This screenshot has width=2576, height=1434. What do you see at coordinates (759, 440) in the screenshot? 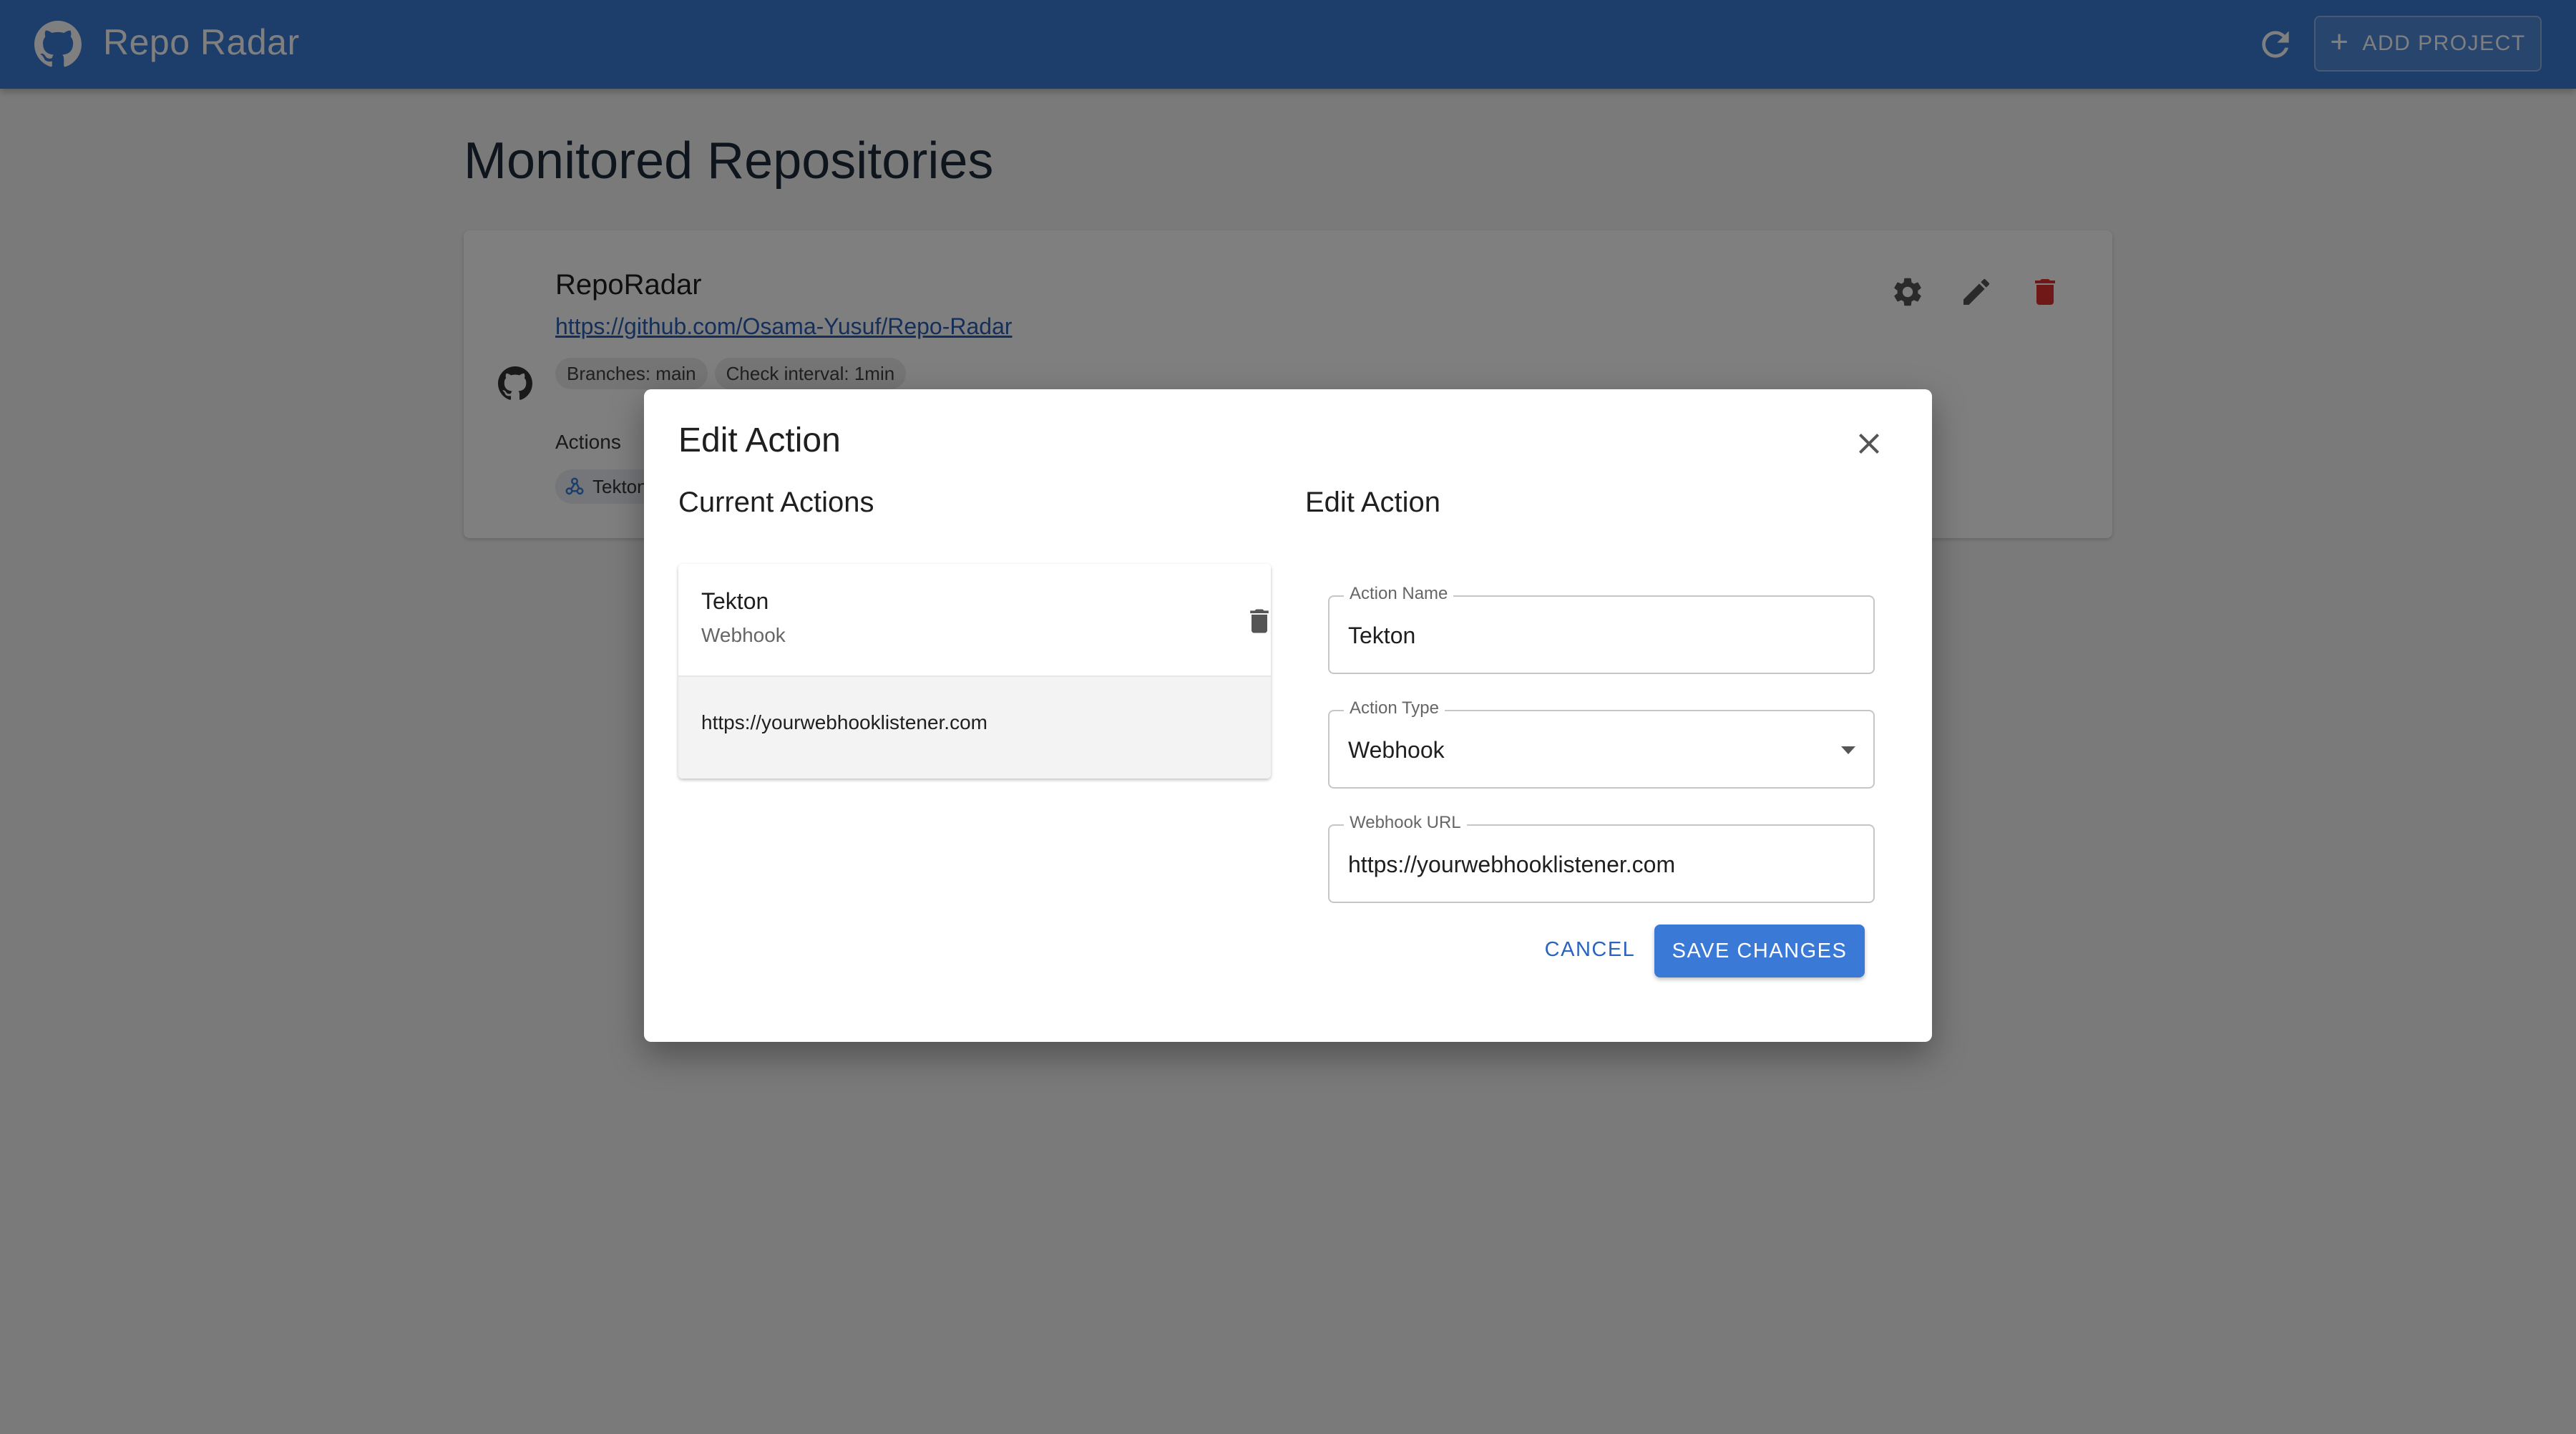
I see `dialog-title: Edit Action` at bounding box center [759, 440].